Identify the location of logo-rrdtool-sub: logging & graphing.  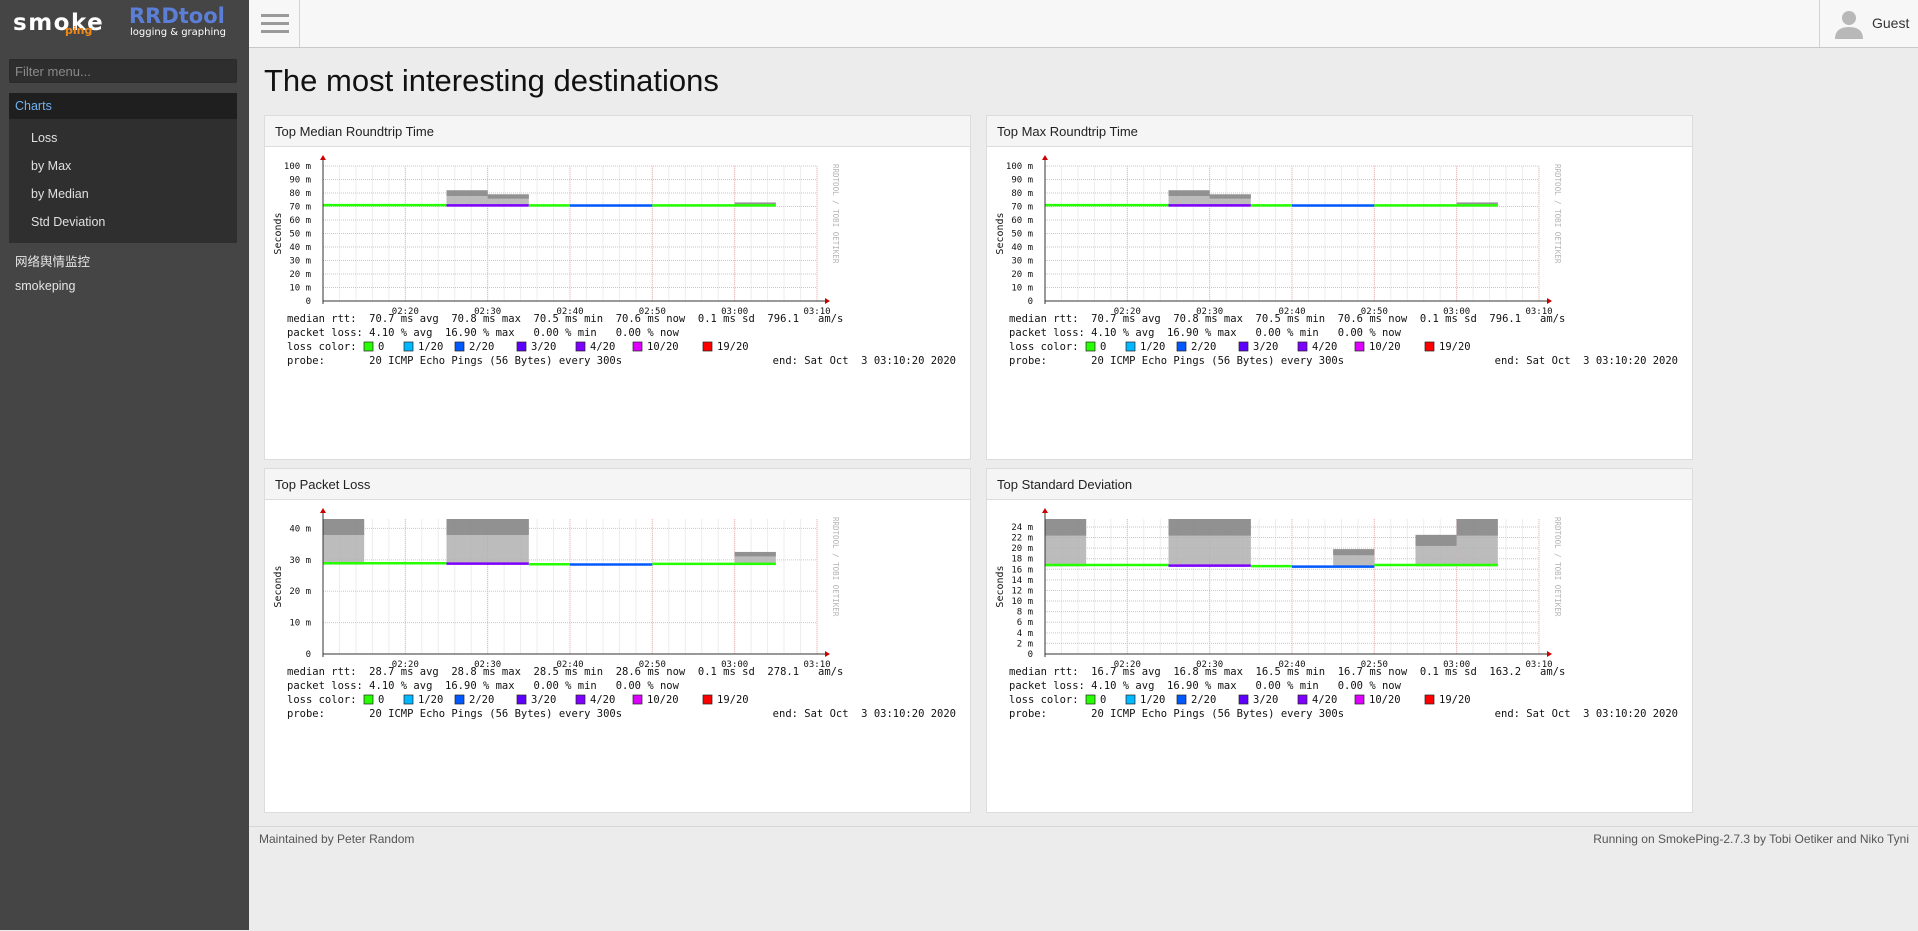
(178, 32).